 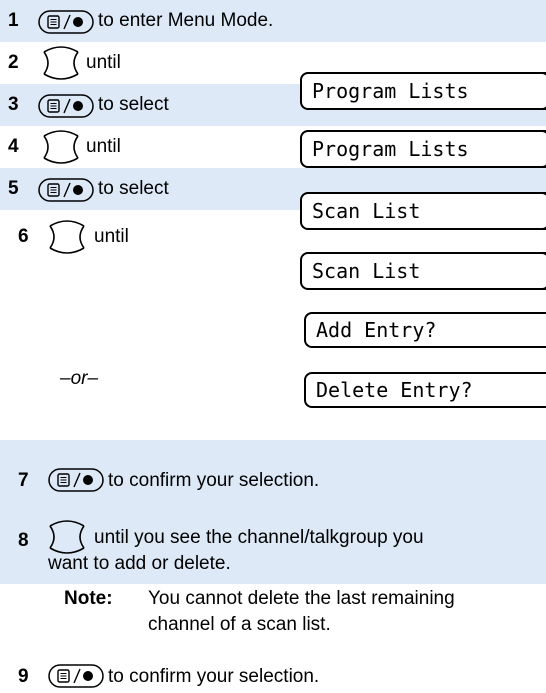 What do you see at coordinates (186, 20) in the screenshot?
I see `step-text: to enter Menu Mode.` at bounding box center [186, 20].